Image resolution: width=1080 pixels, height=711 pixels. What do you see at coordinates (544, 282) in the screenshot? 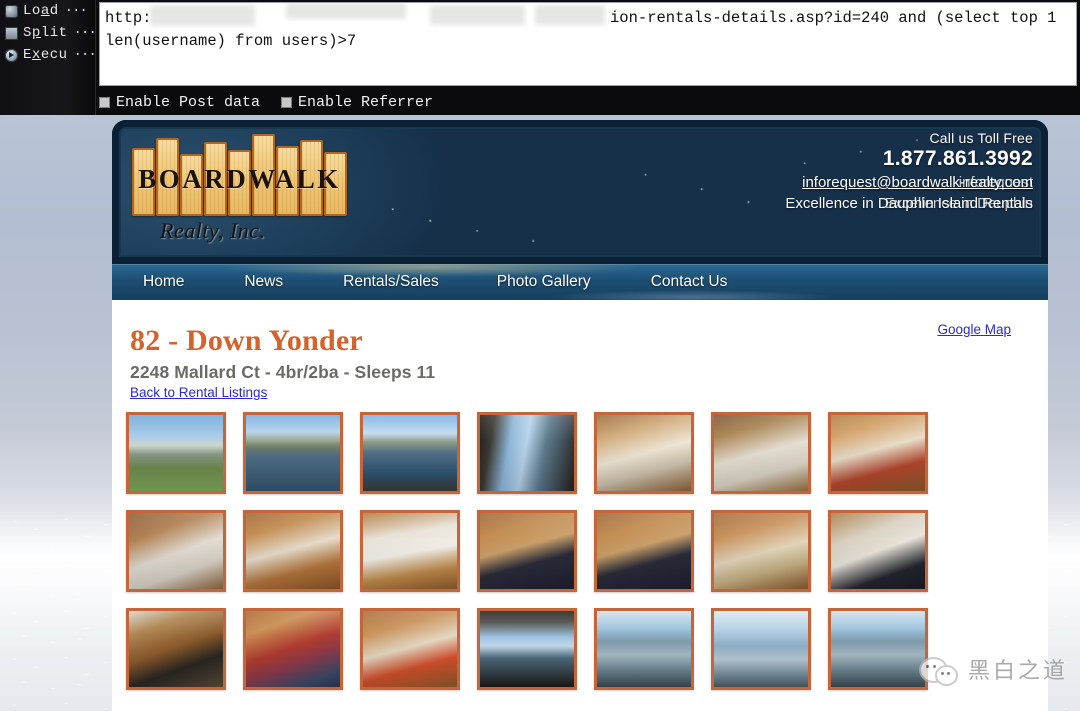
I see `nav-item-photo-gallery: Photo Gallery` at bounding box center [544, 282].